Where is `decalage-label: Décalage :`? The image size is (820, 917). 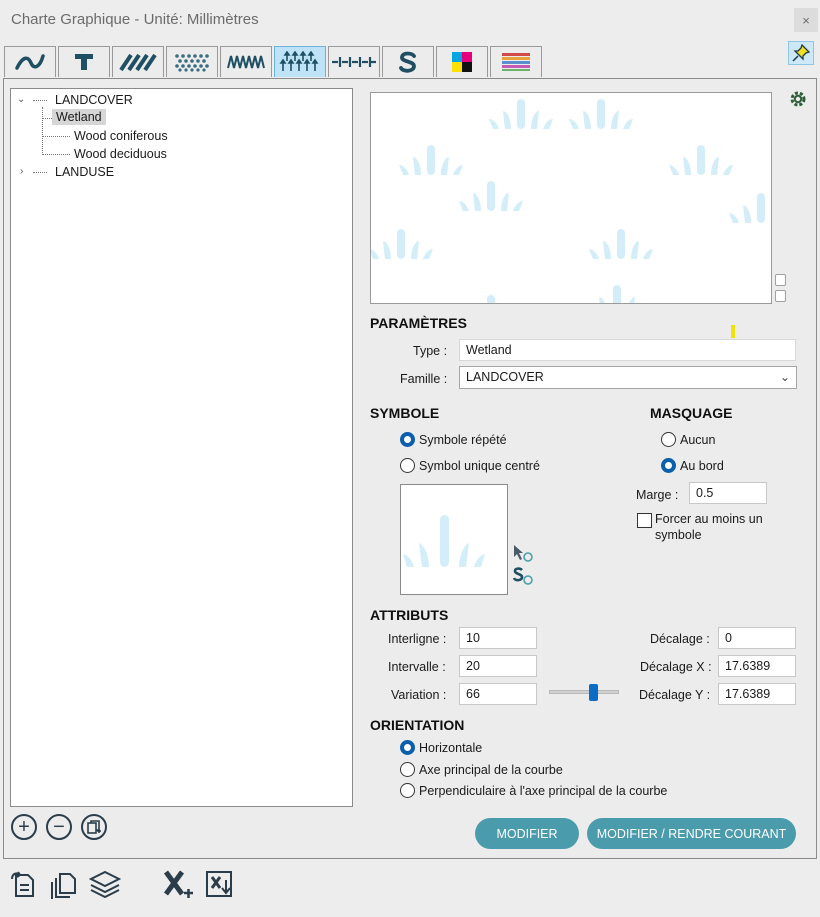
decalage-label: Décalage : is located at coordinates (680, 639).